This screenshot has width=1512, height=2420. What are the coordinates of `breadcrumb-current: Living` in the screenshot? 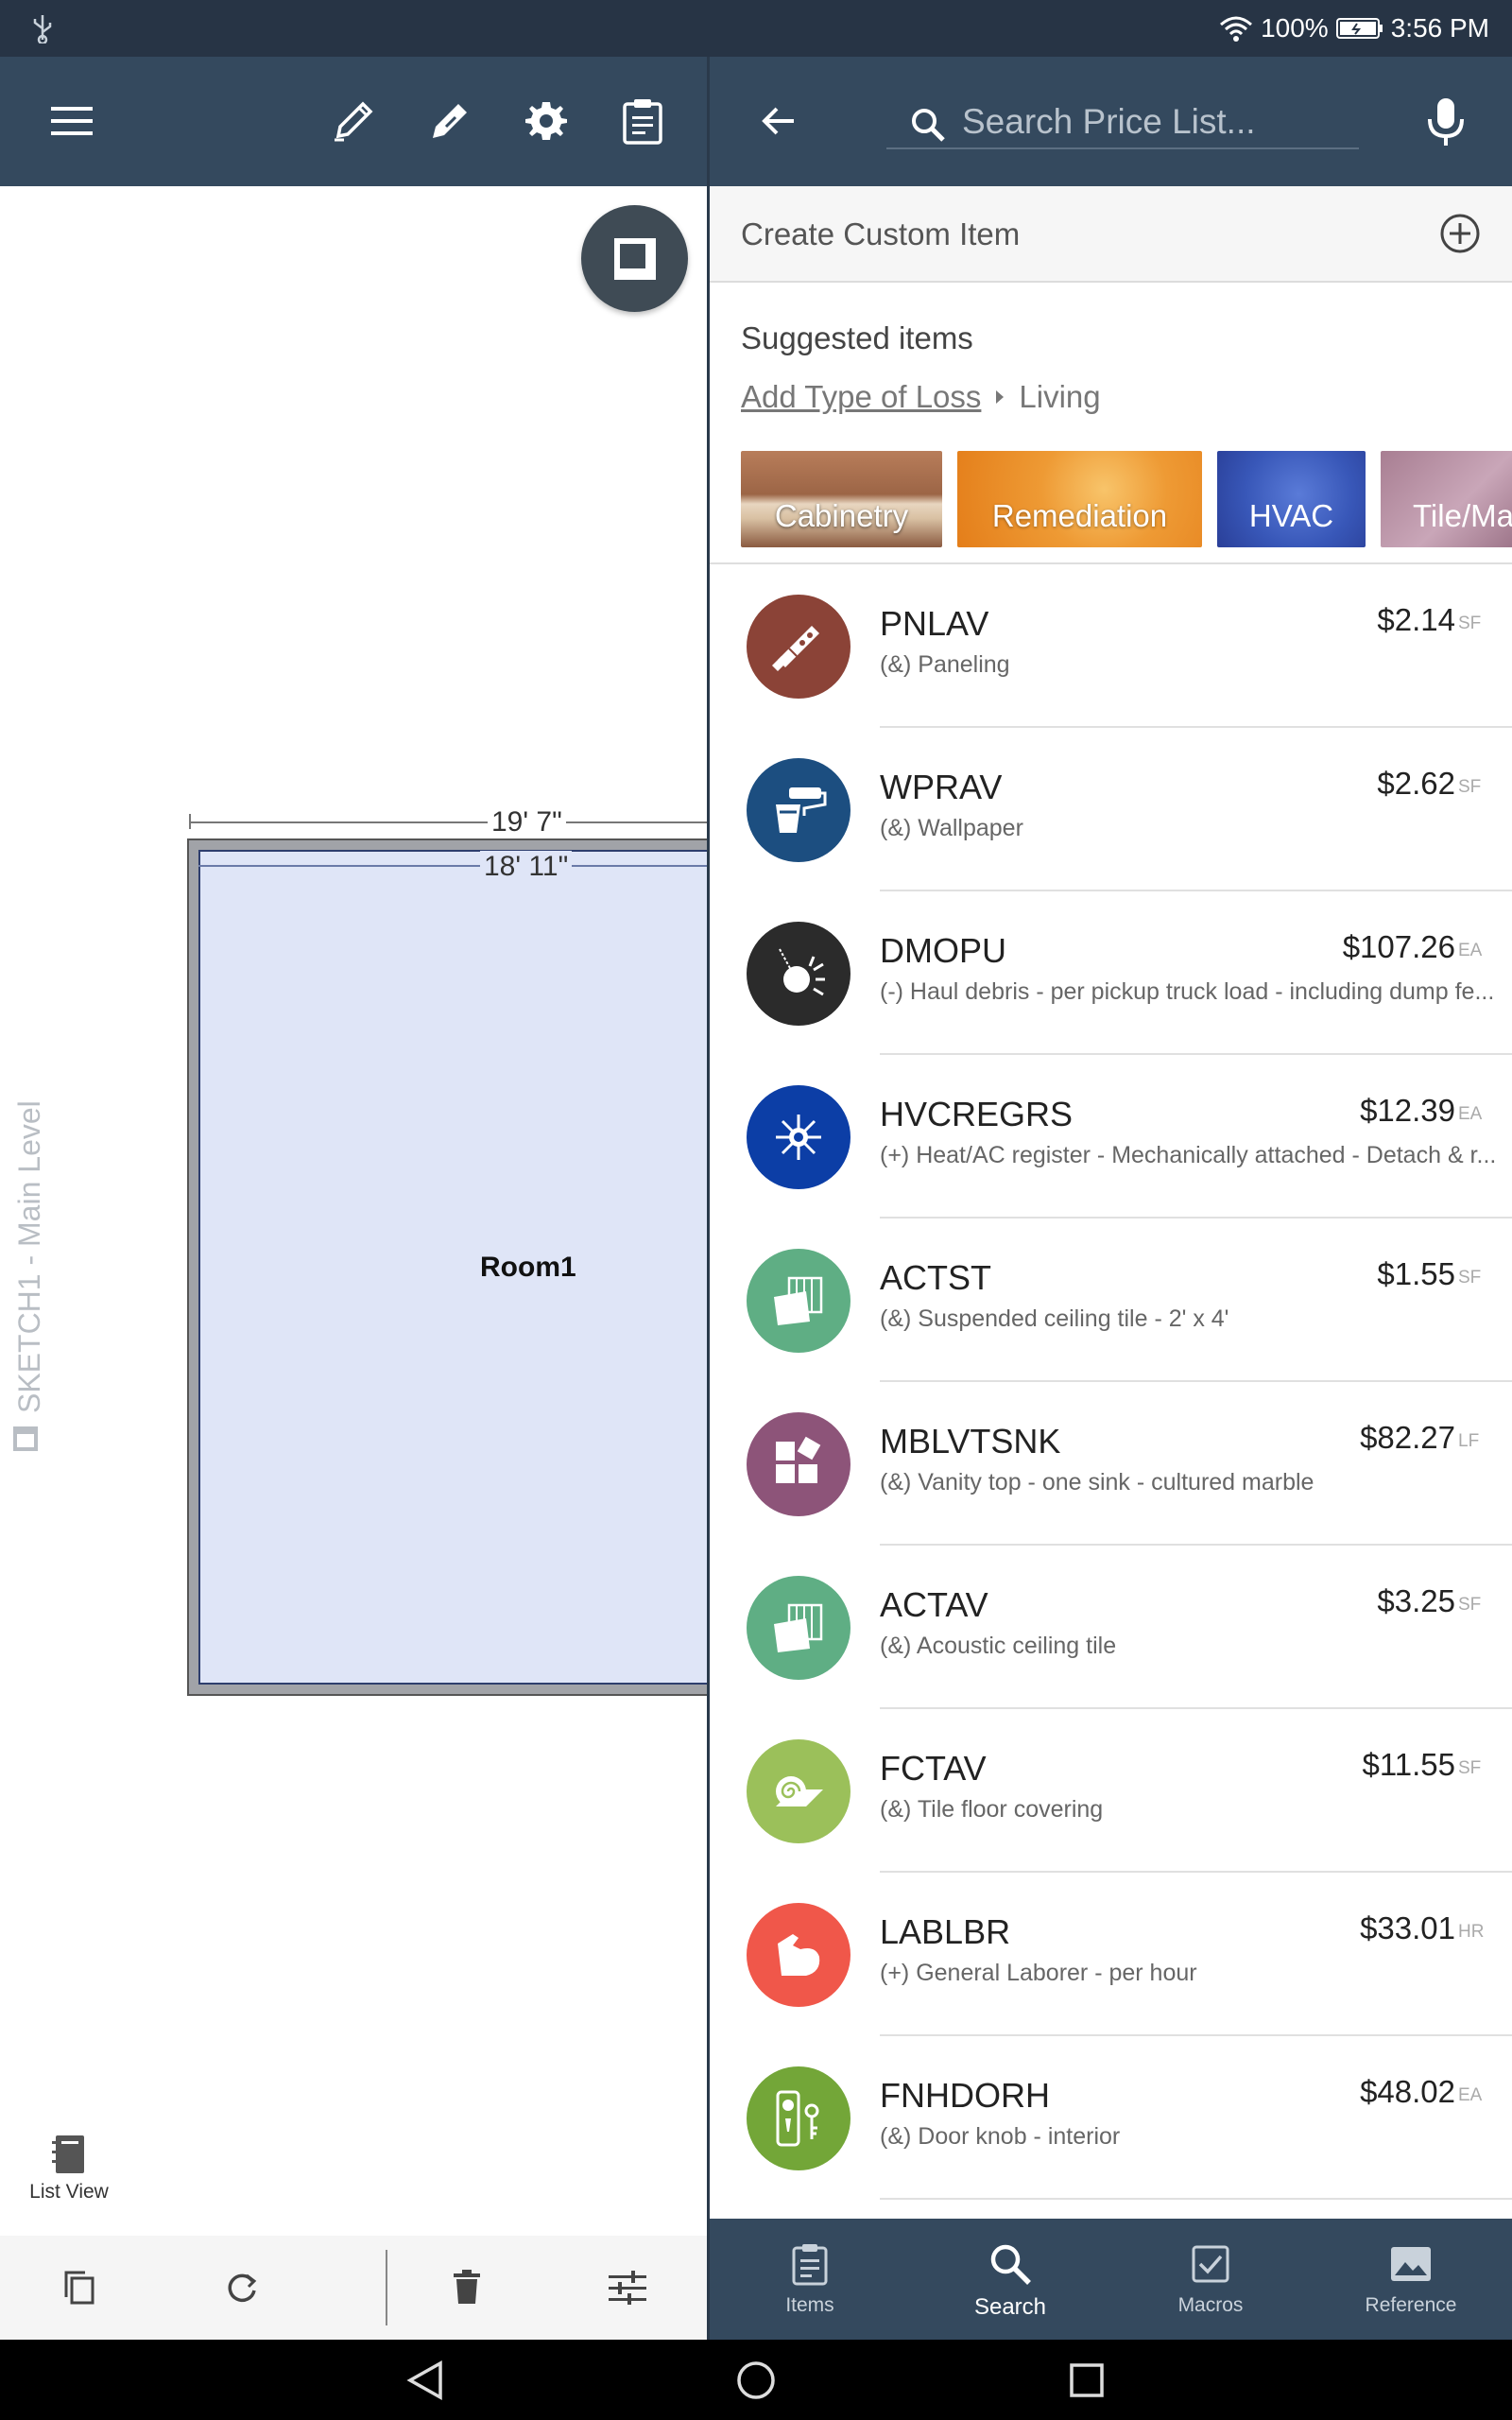 It's located at (1060, 396).